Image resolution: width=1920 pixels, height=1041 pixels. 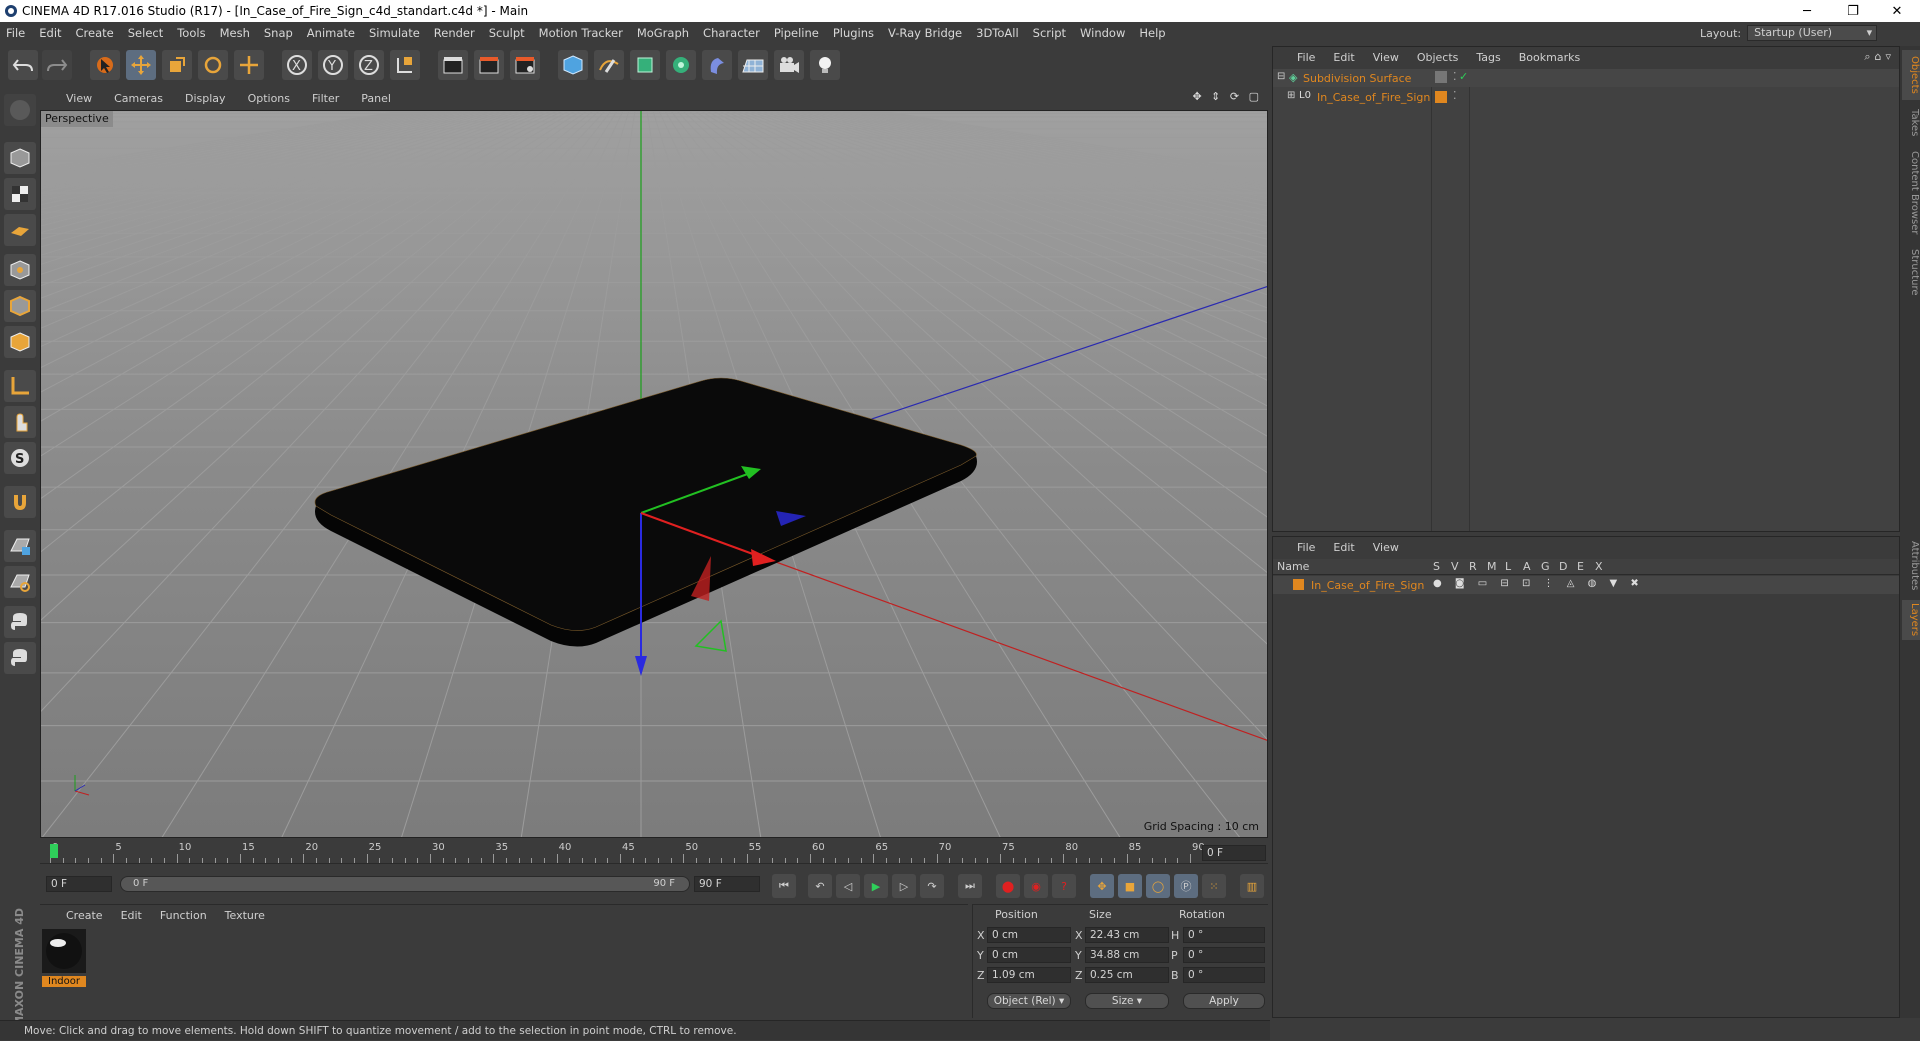 What do you see at coordinates (796, 33) in the screenshot?
I see `menu-pipeline: Pipeline` at bounding box center [796, 33].